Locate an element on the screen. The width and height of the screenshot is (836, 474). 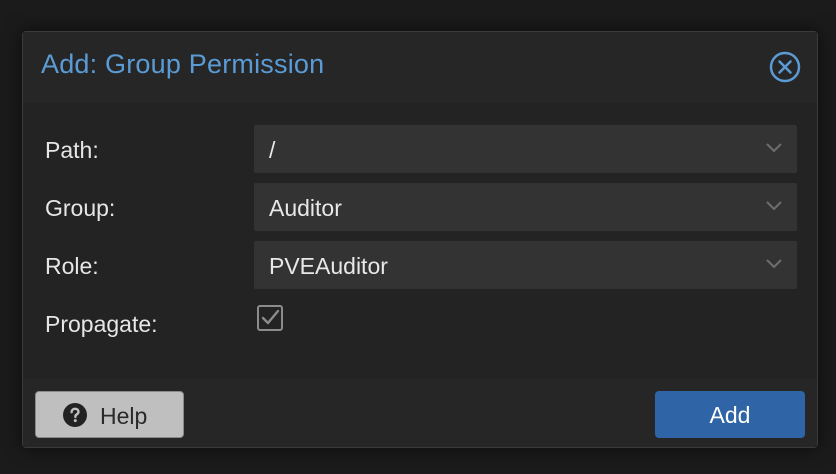
add-button-label: Add is located at coordinates (730, 415).